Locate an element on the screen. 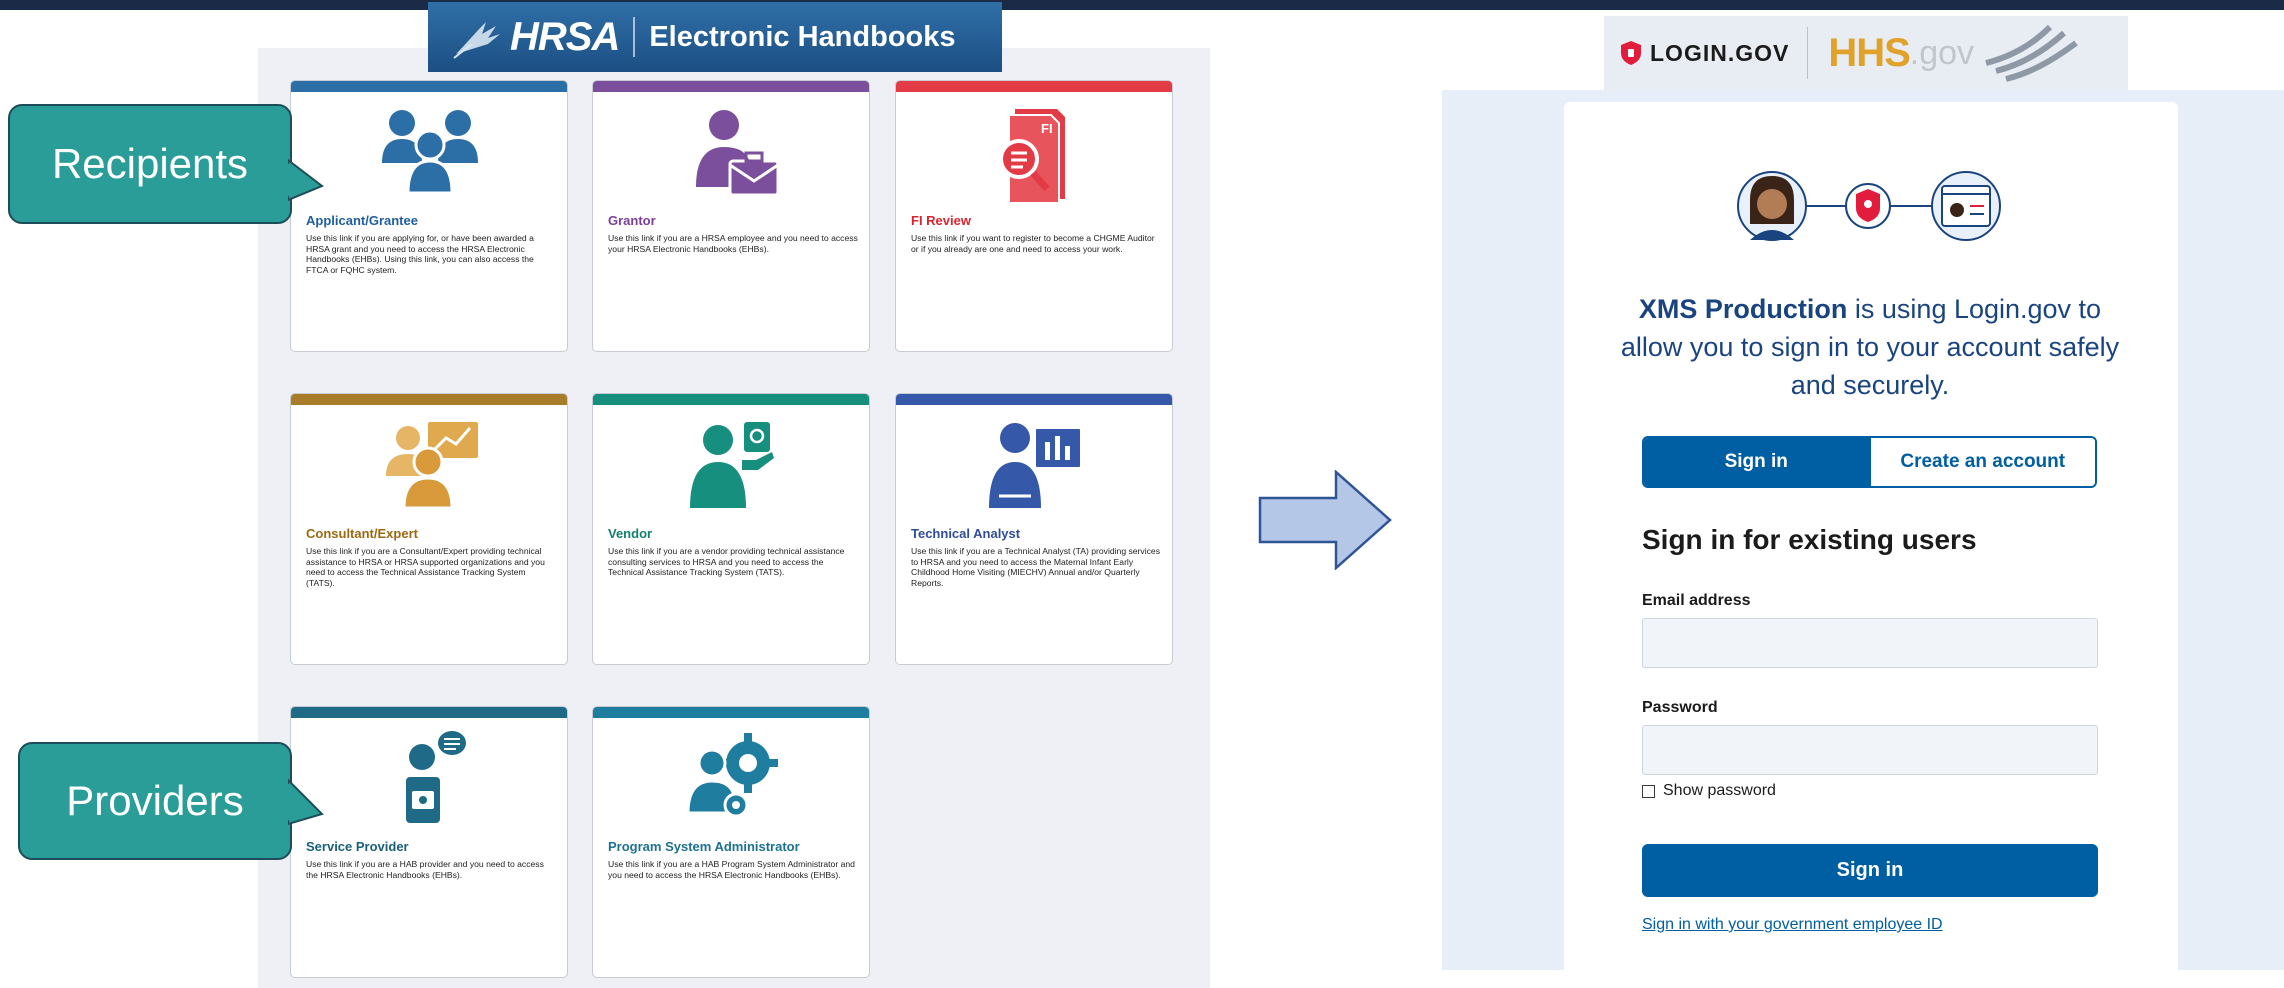  providers-callout: Providers is located at coordinates (155, 801).